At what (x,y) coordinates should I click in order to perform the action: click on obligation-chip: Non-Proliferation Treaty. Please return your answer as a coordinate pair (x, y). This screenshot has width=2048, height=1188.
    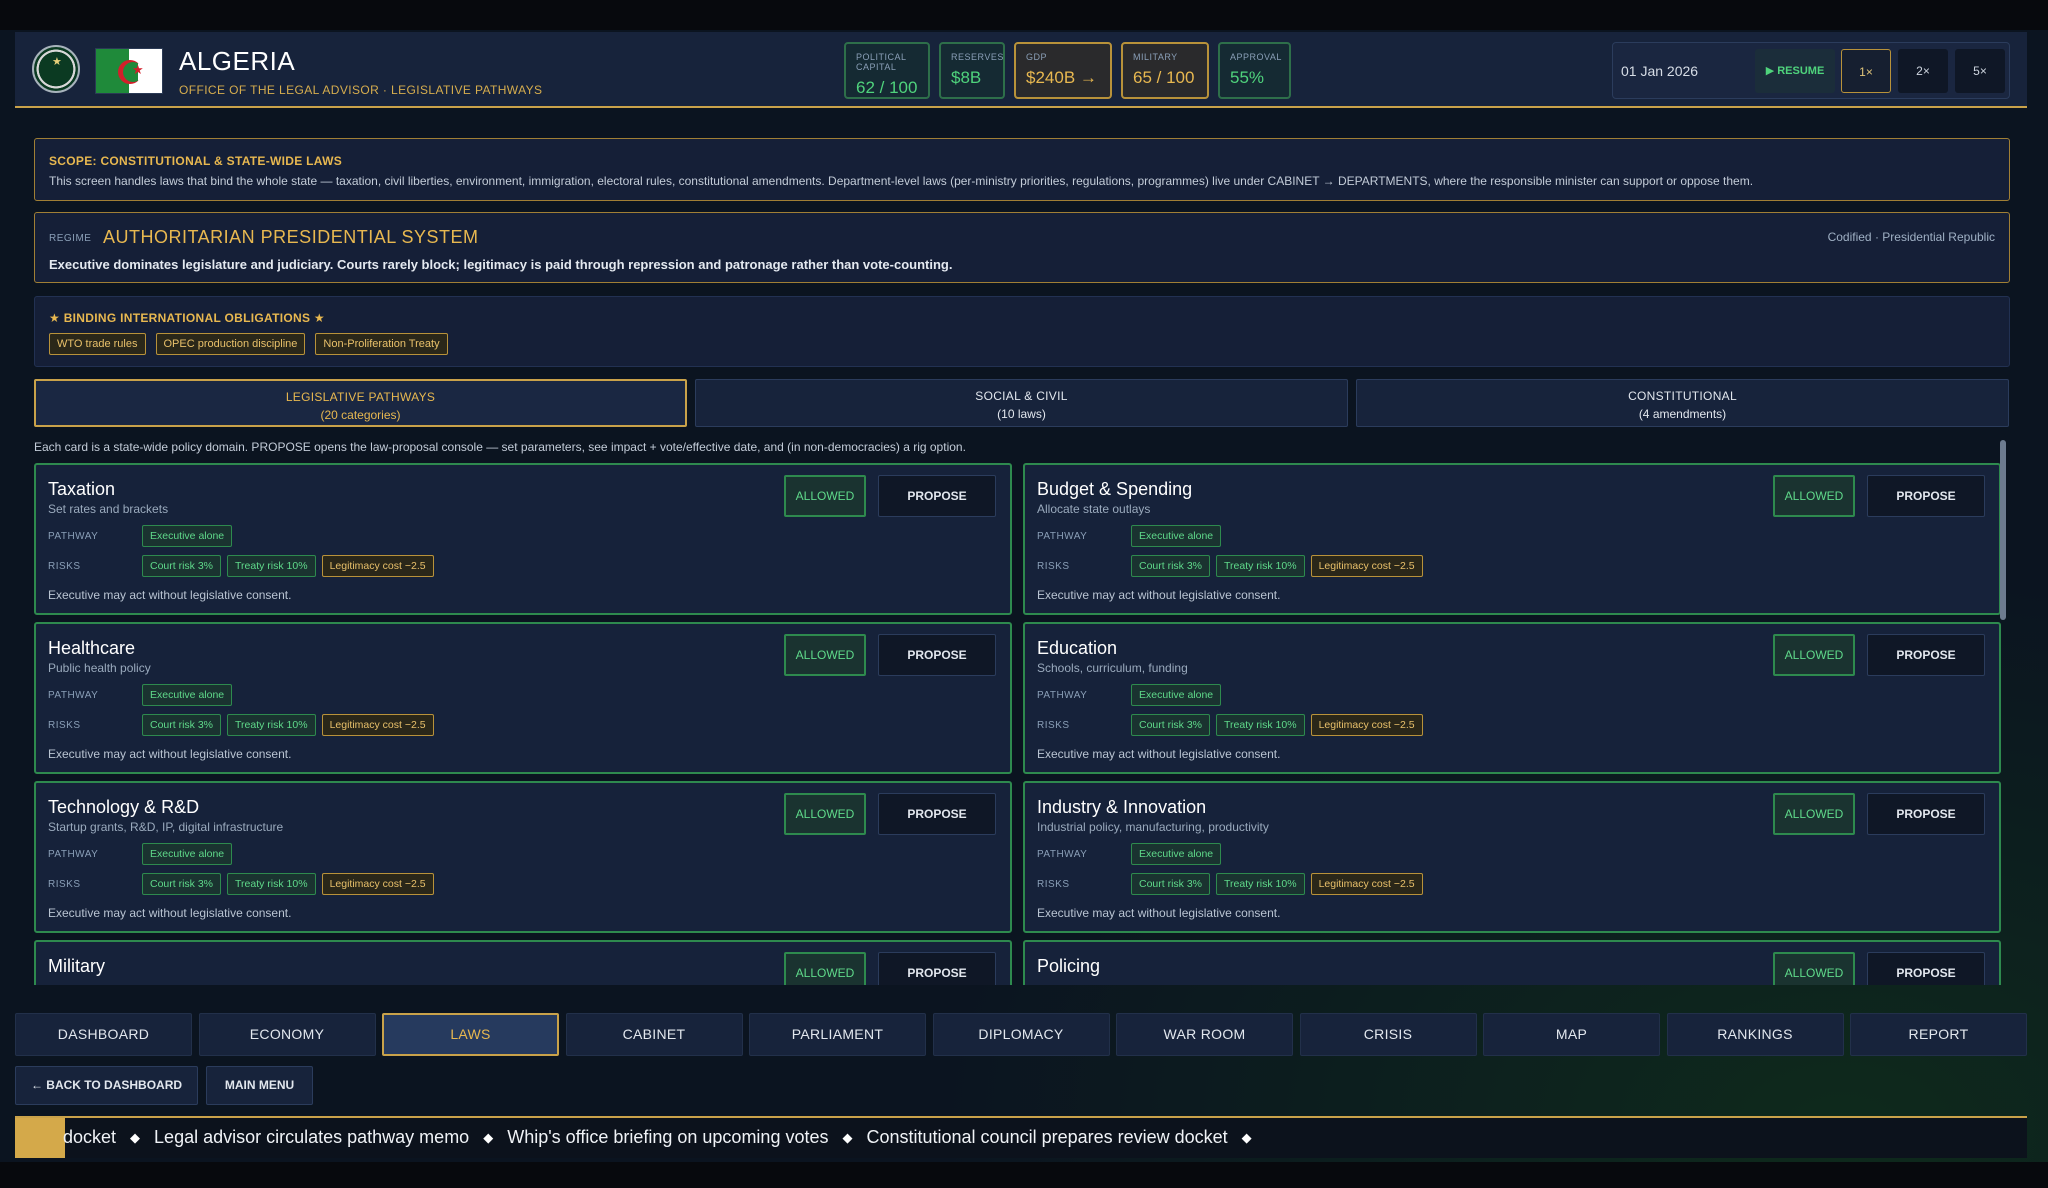
    Looking at the image, I should click on (381, 344).